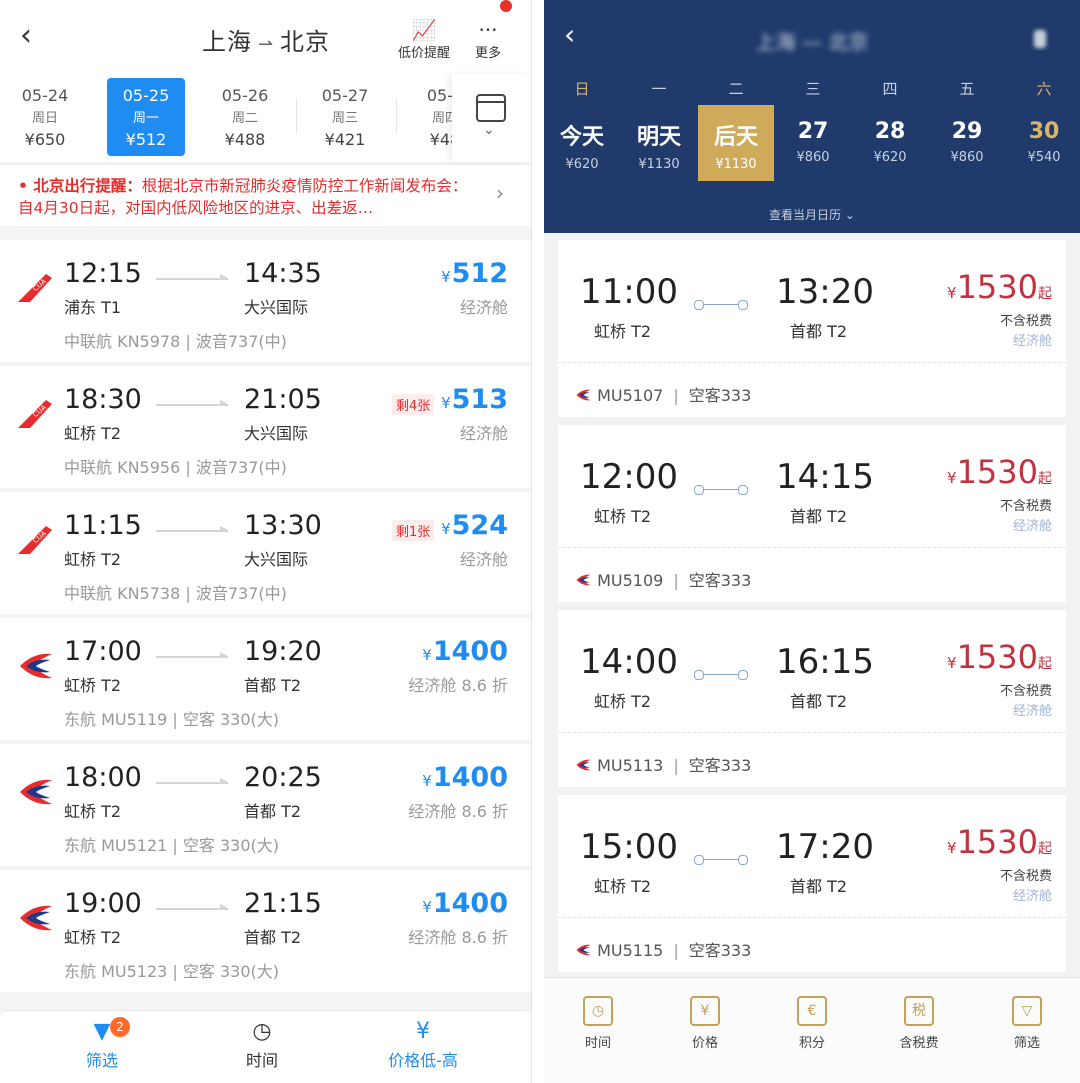  Describe the element at coordinates (470, 651) in the screenshot. I see `flight-price-value: 1400` at that location.